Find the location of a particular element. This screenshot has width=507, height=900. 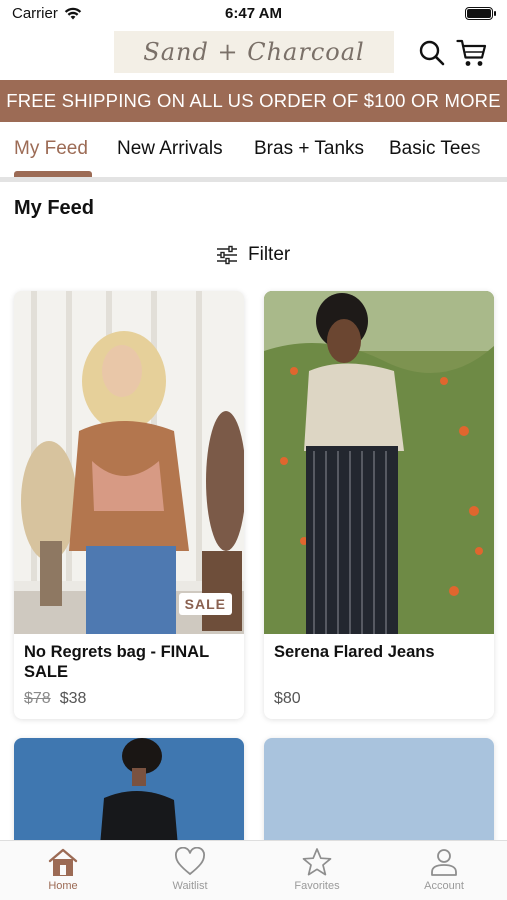

search-icon is located at coordinates (432, 53).